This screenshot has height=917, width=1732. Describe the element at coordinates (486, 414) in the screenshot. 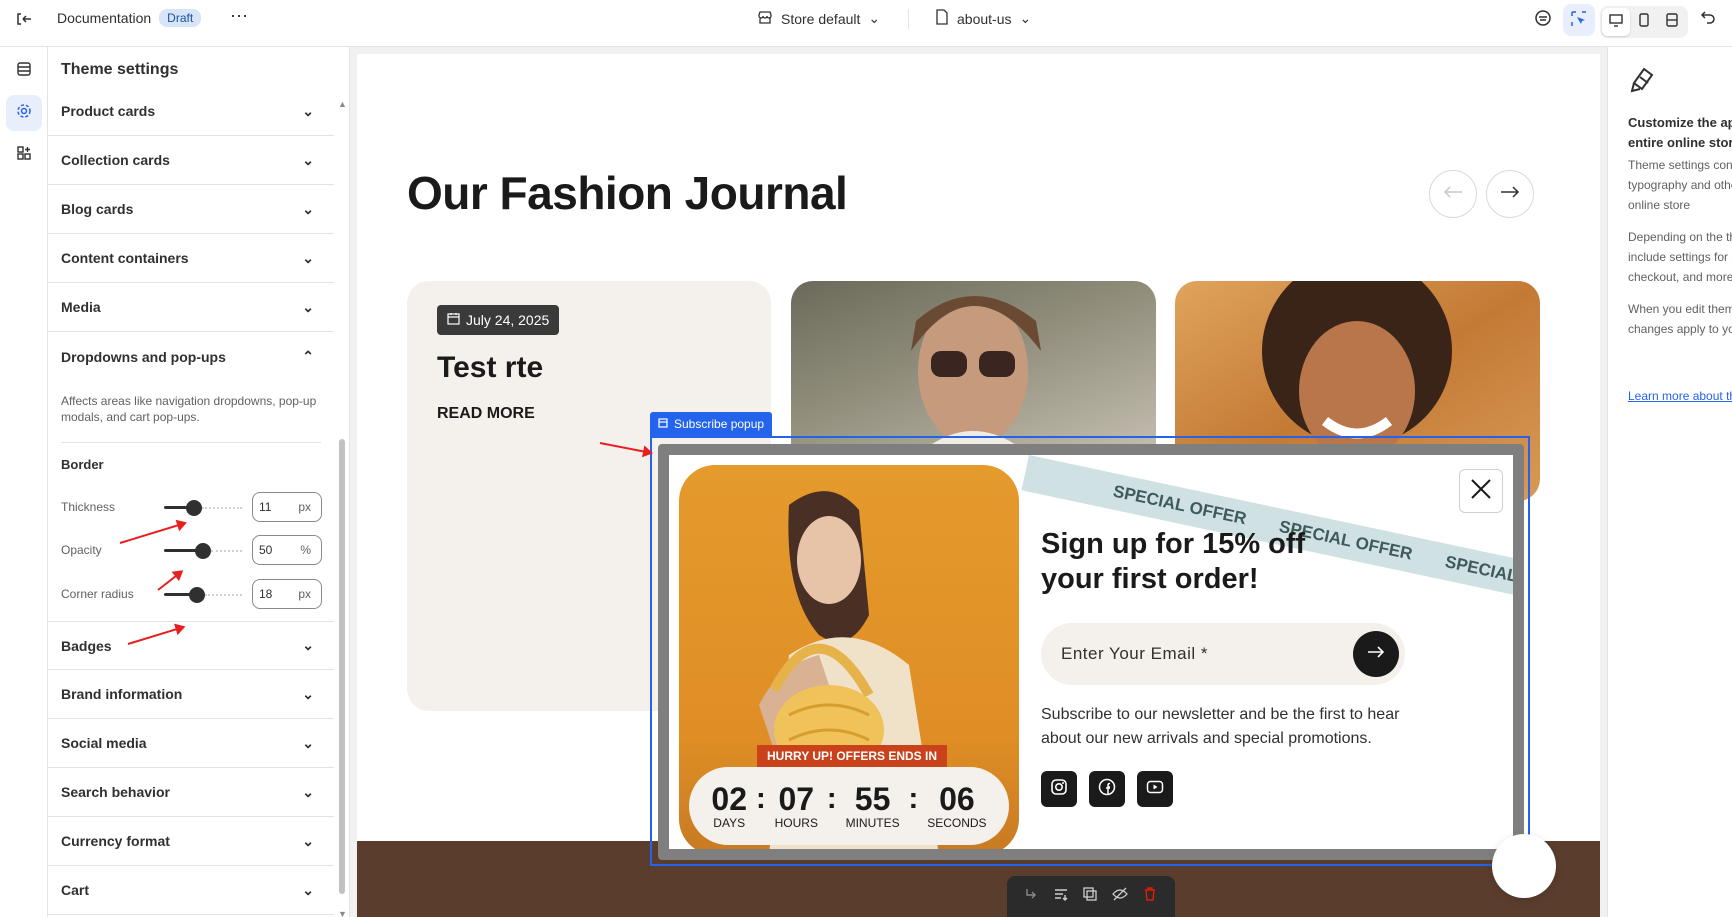

I see `read-more-link: READ MORE` at that location.